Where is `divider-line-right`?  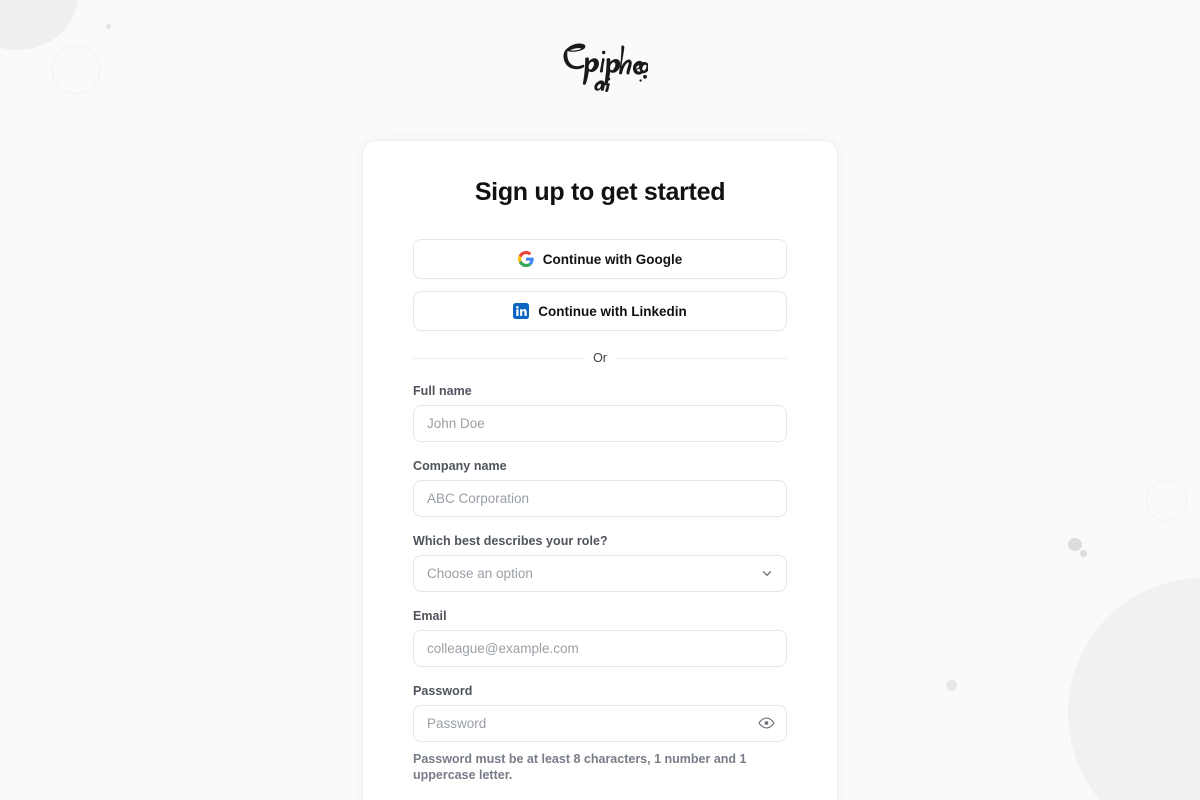
divider-line-right is located at coordinates (702, 358).